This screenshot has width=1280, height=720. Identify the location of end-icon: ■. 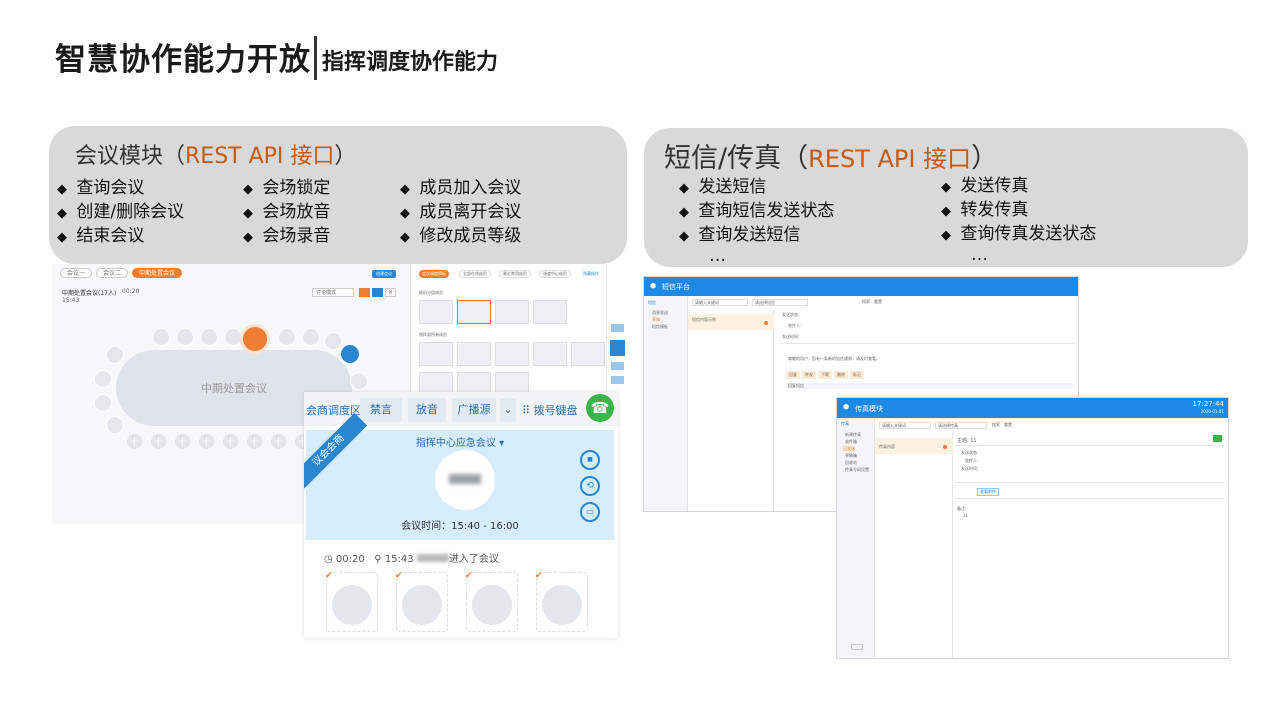
(590, 460).